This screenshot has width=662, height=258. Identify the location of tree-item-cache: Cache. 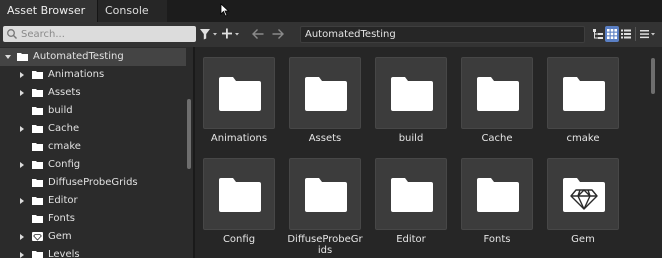
(93, 129).